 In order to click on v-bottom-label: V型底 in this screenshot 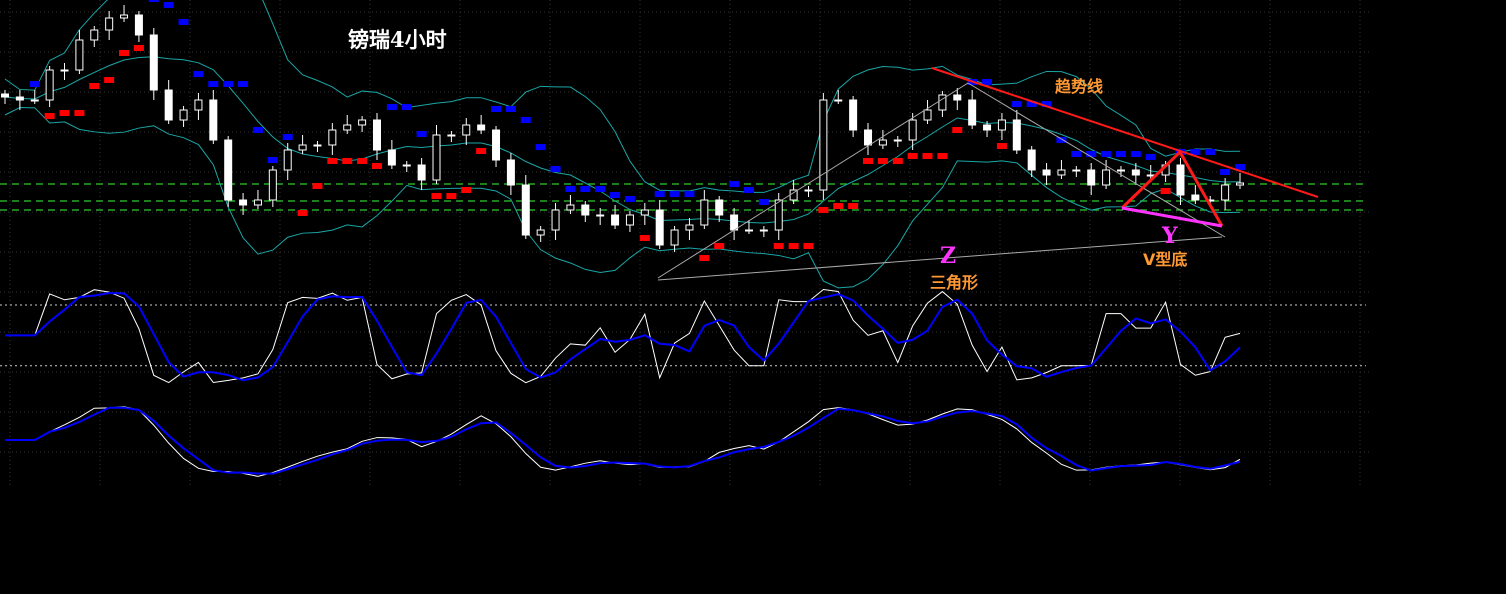, I will do `click(1165, 259)`.